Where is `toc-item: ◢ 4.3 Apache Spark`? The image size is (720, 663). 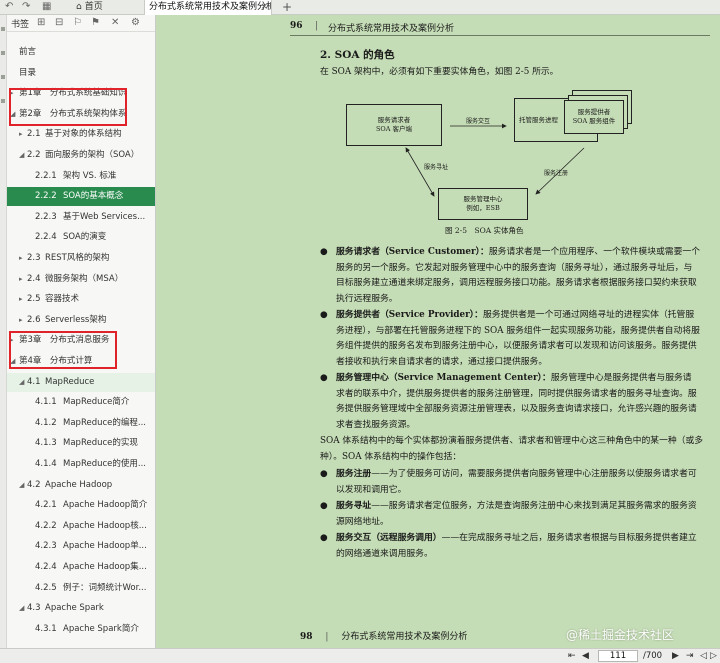 toc-item: ◢ 4.3 Apache Spark is located at coordinates (81, 608).